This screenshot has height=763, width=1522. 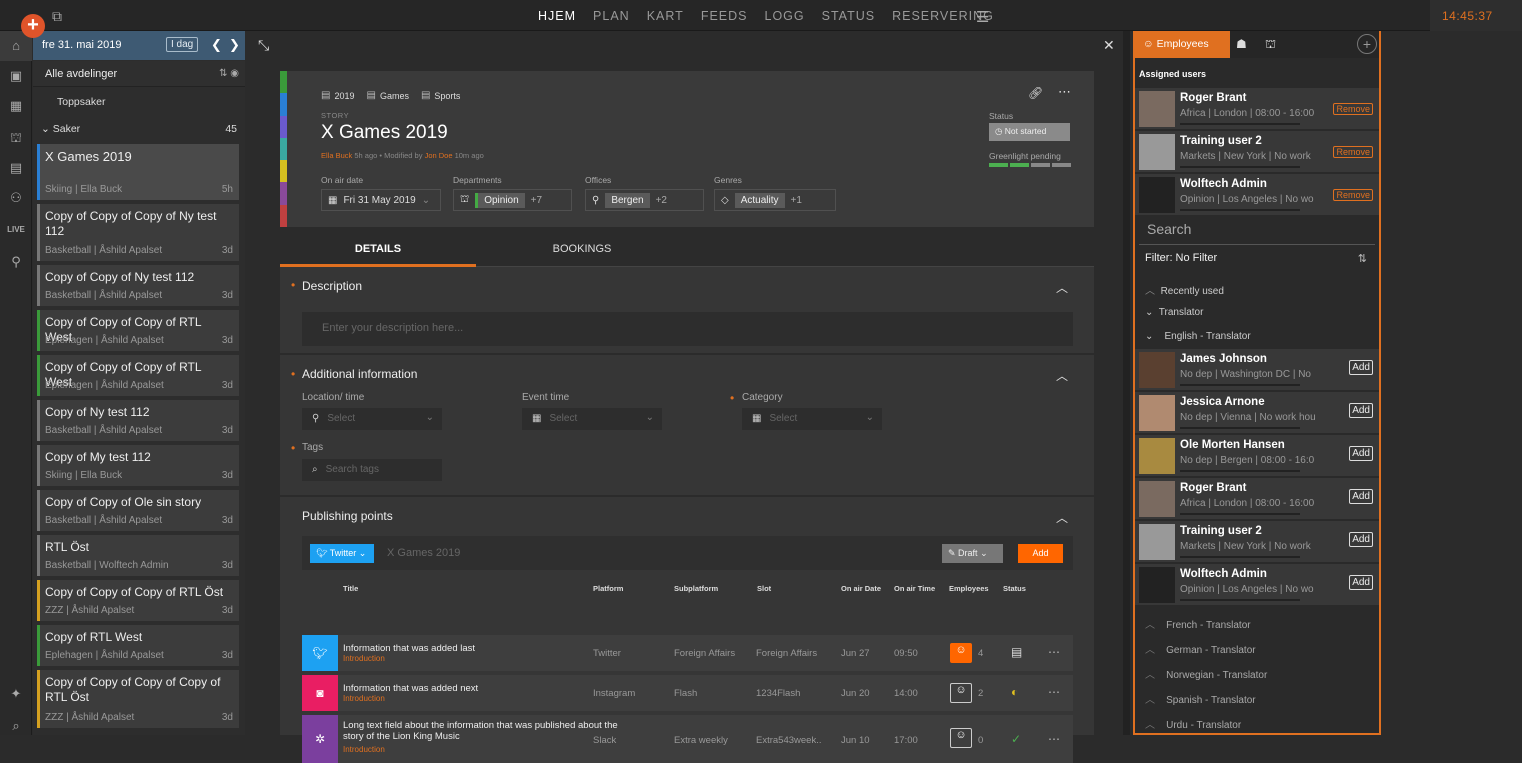 What do you see at coordinates (16, 262) in the screenshot?
I see `link-icon: ⚲` at bounding box center [16, 262].